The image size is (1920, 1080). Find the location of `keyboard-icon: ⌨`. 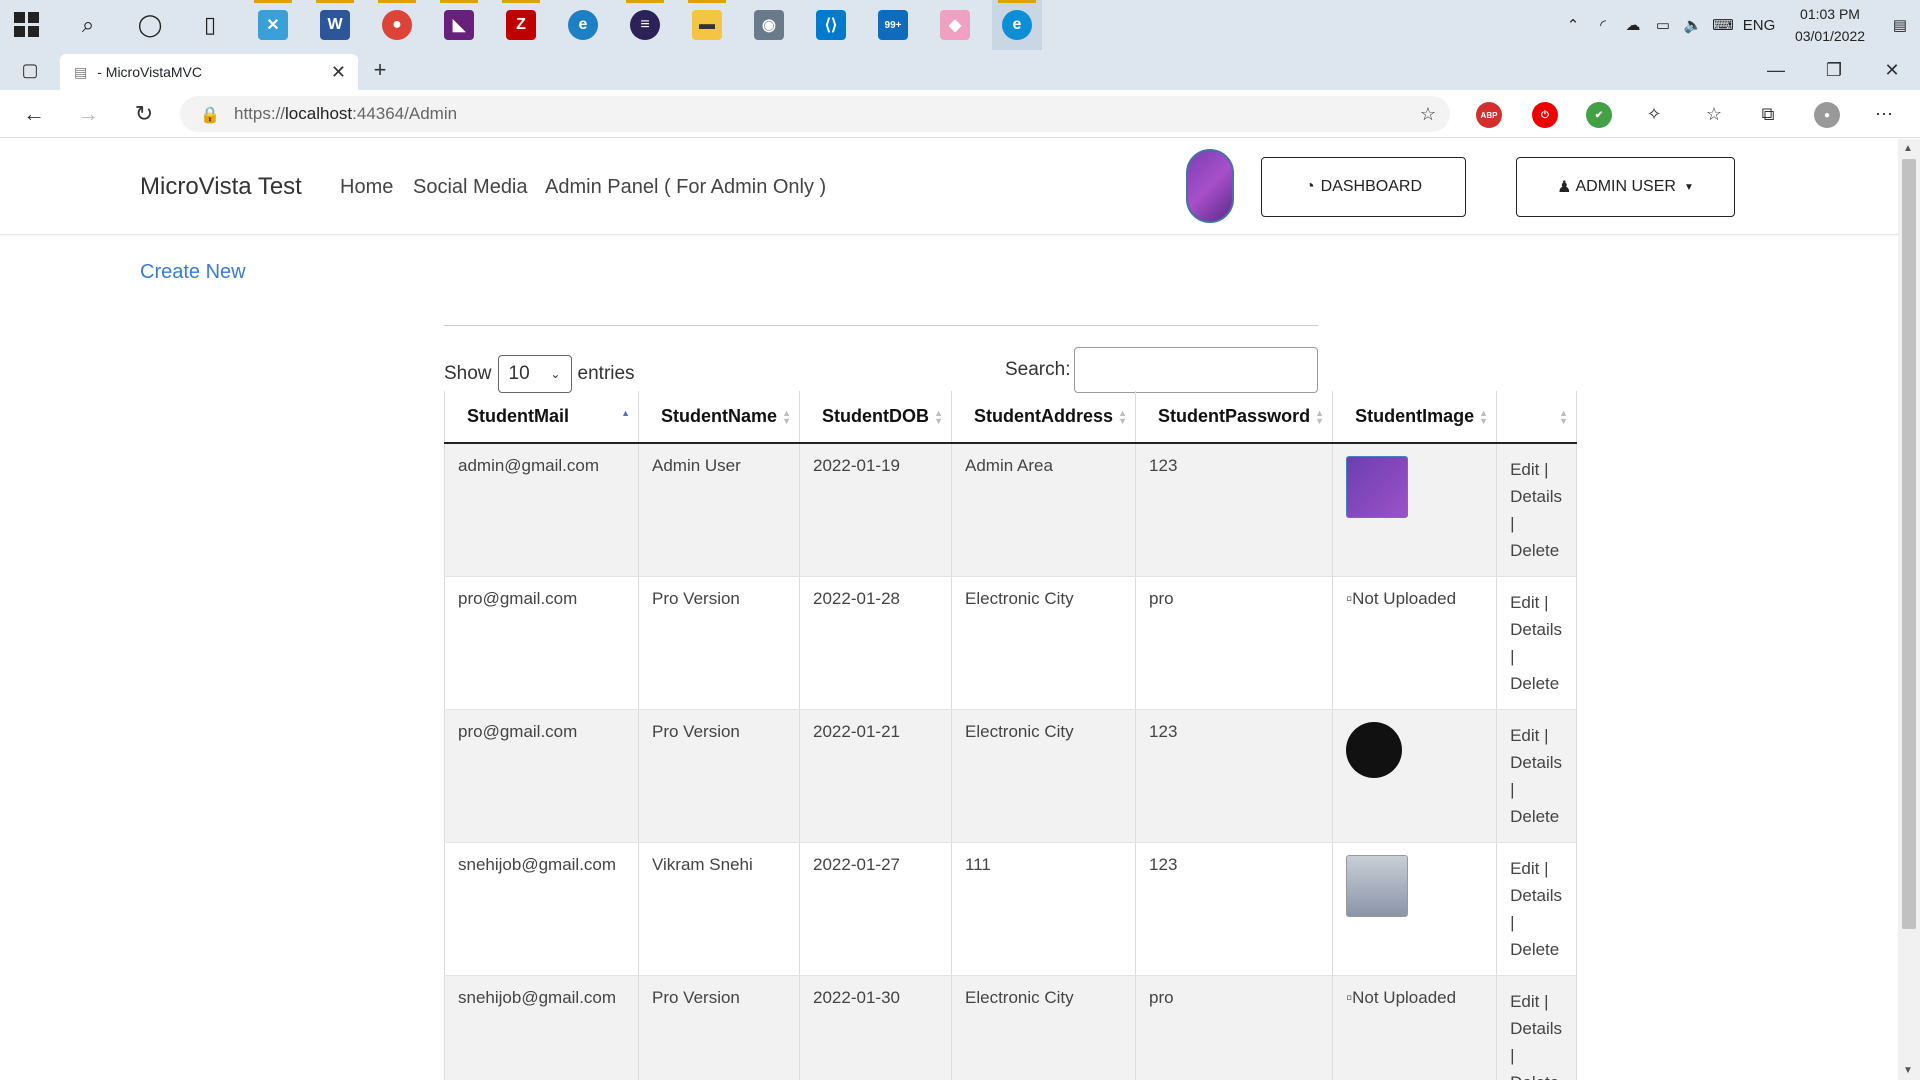

keyboard-icon: ⌨ is located at coordinates (1723, 25).